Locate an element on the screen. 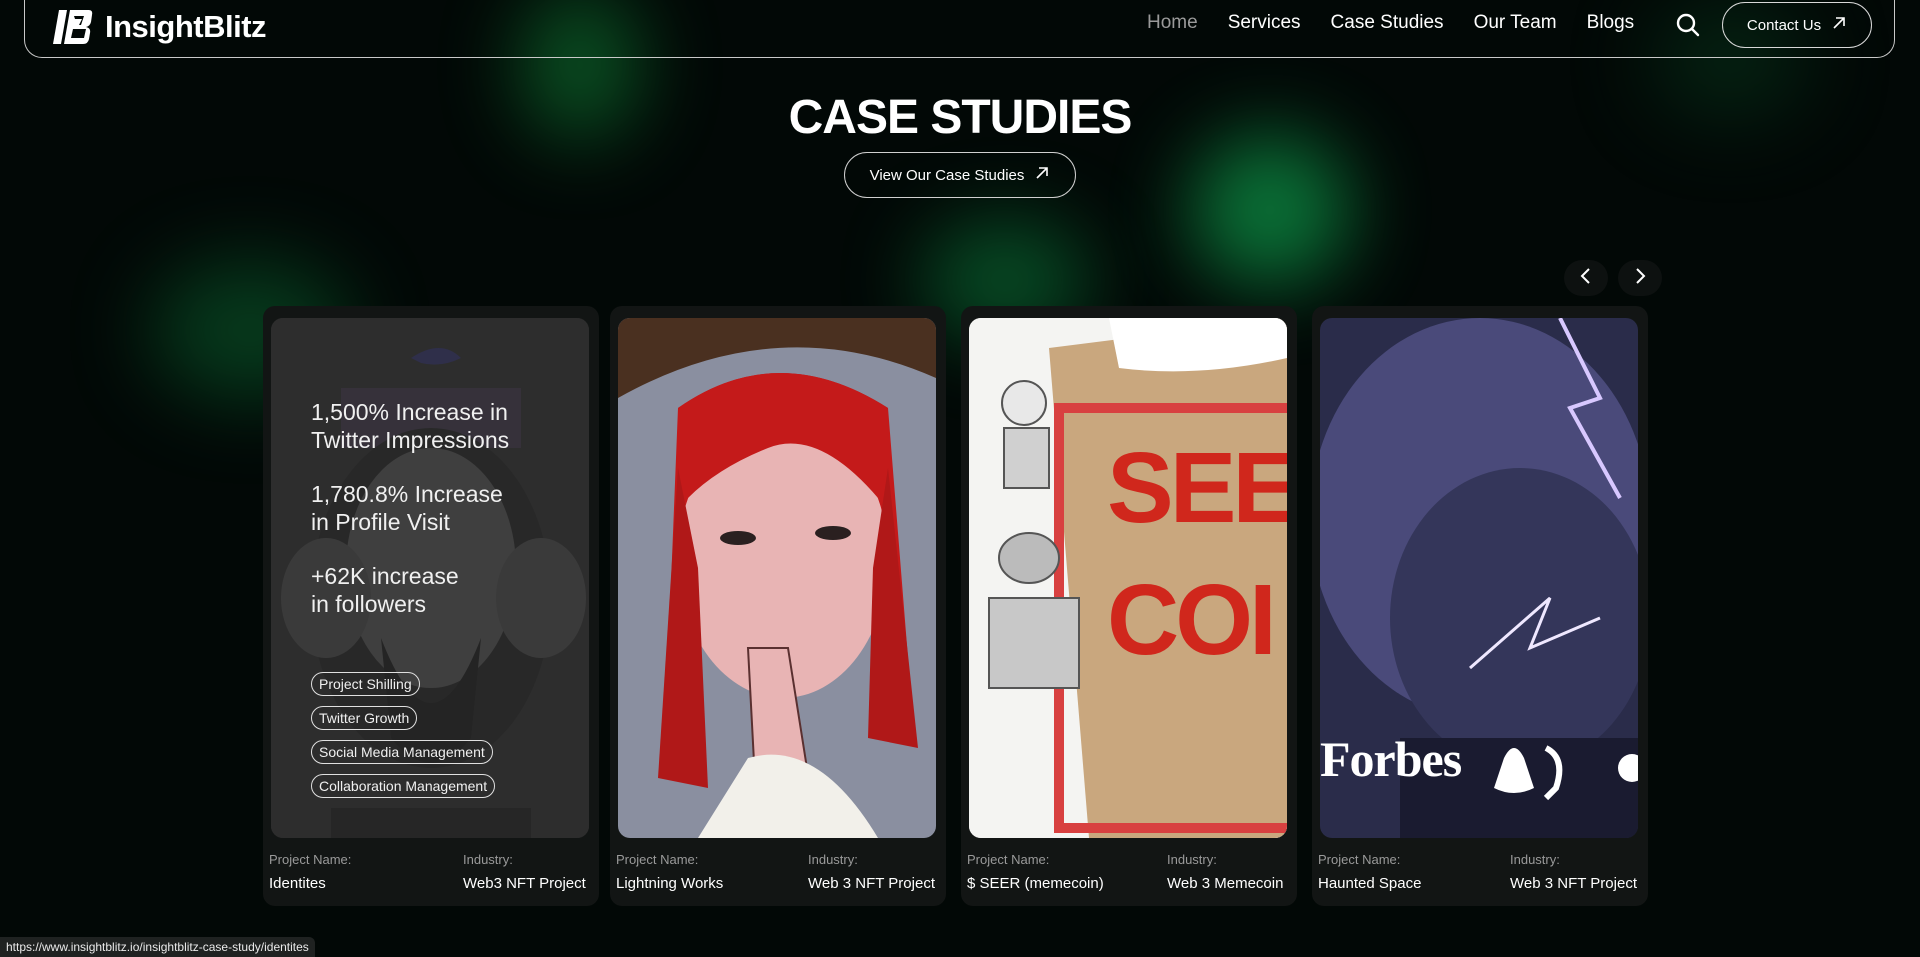 This screenshot has height=957, width=1920. contact-us-label: Contact Us is located at coordinates (1784, 25).